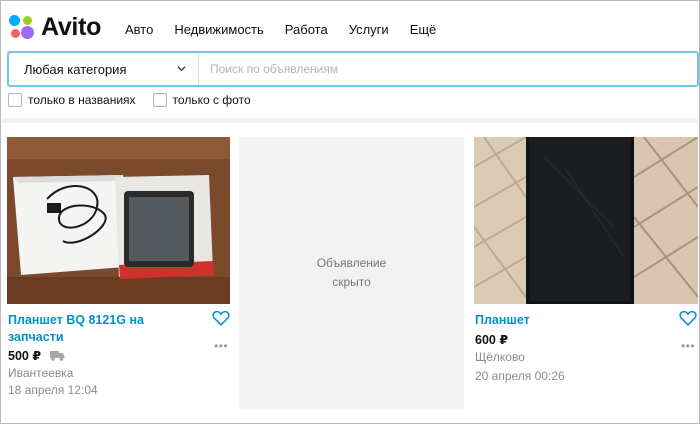 The height and width of the screenshot is (424, 700). I want to click on avito-logo: Avito, so click(54, 27).